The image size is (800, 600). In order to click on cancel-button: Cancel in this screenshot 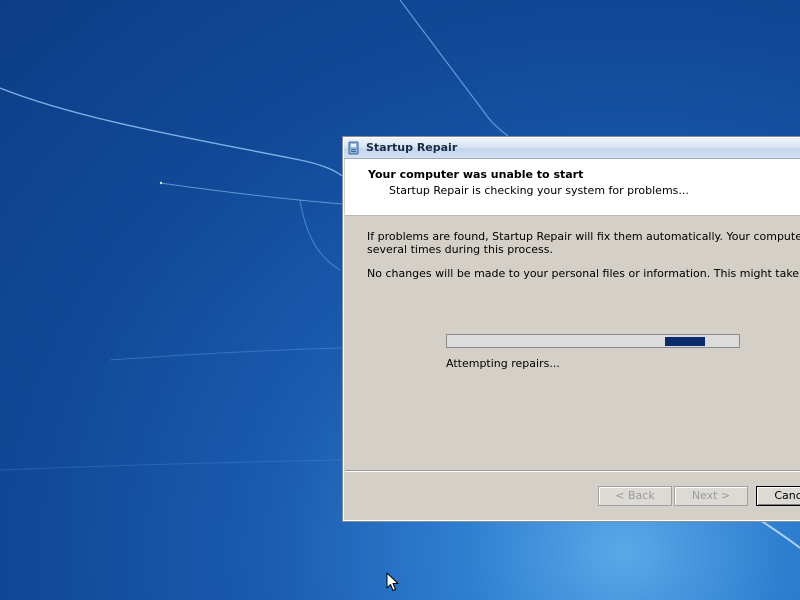, I will do `click(778, 496)`.